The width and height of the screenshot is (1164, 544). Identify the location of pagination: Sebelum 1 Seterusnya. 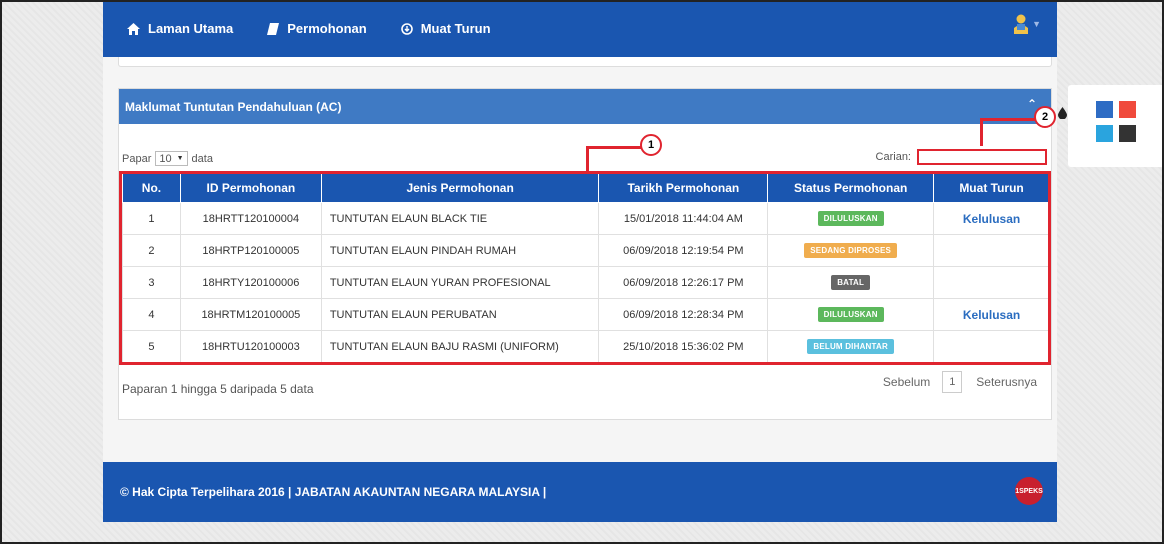
(960, 382).